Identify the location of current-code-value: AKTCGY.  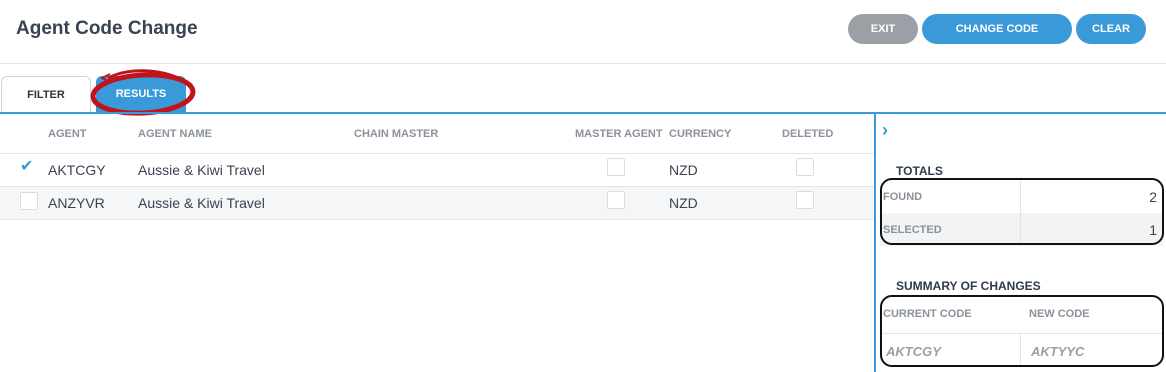
(913, 351).